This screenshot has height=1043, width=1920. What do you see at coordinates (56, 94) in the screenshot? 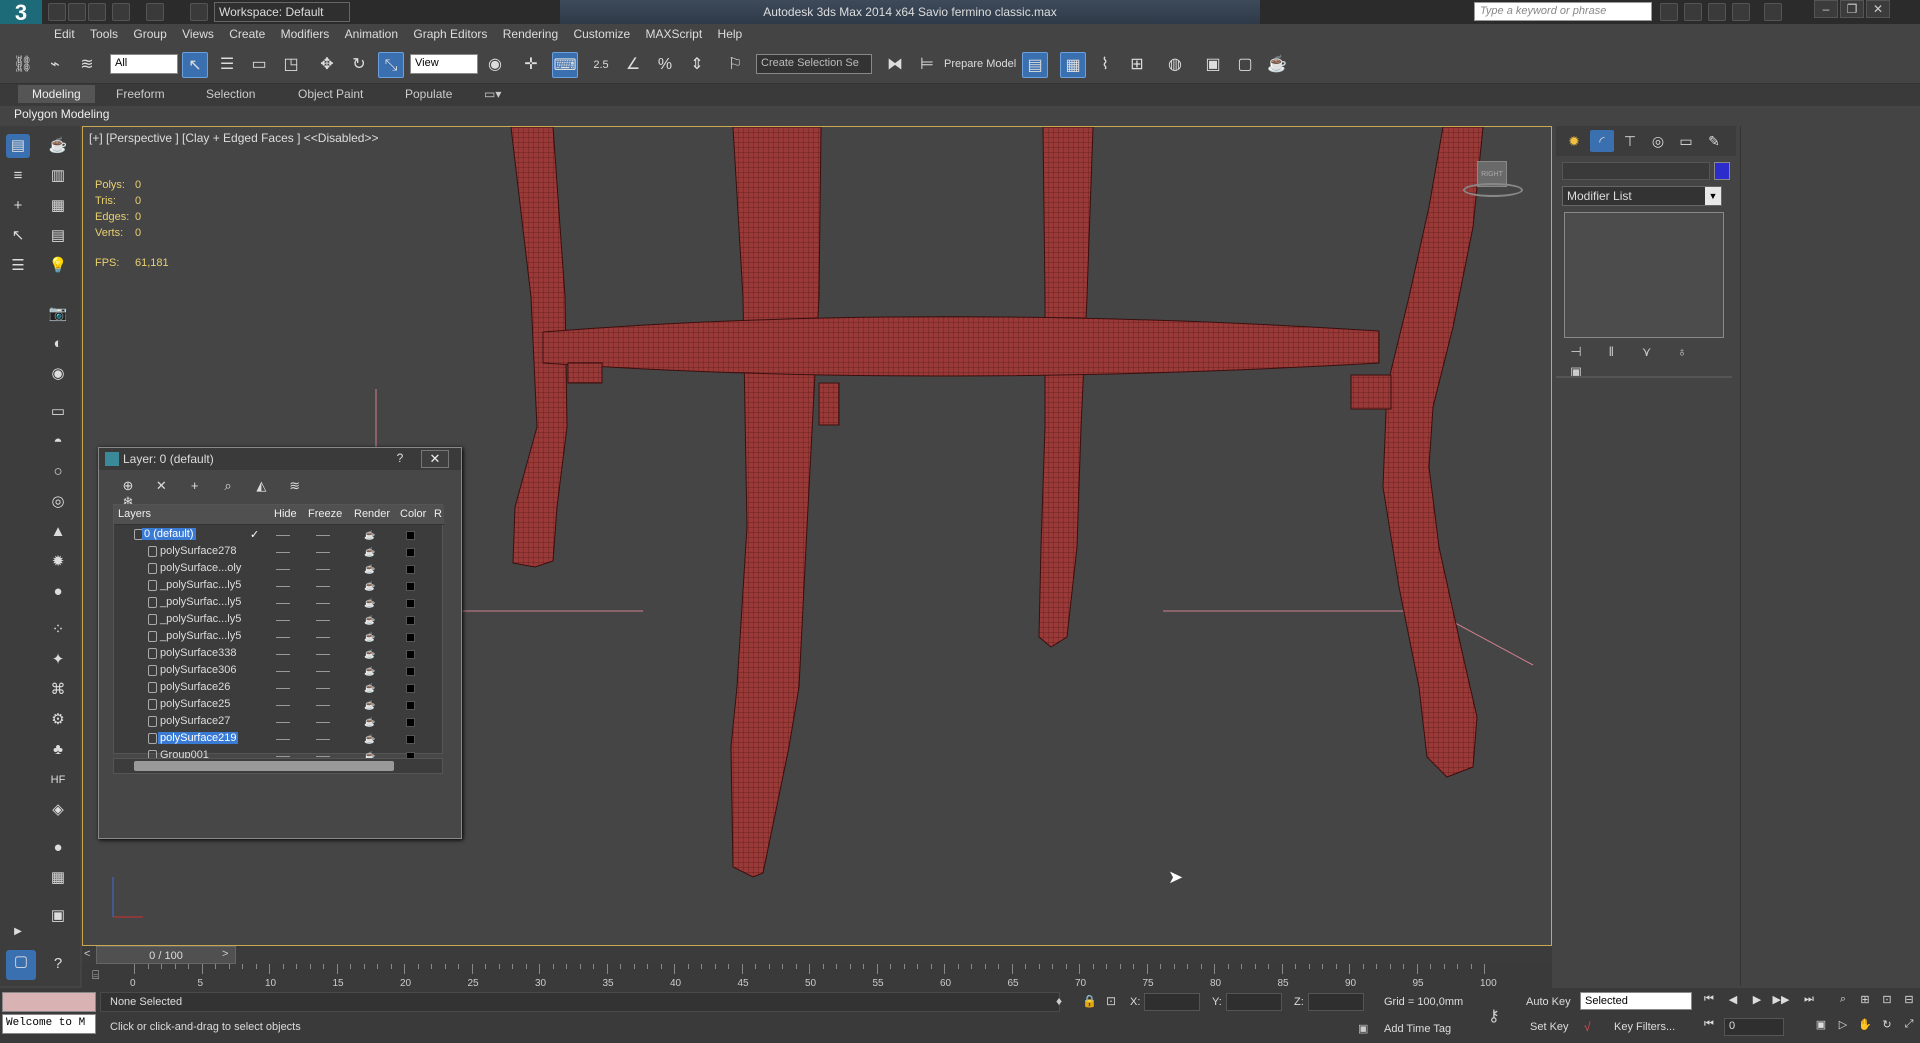
I see `tab-modeling: Modeling` at bounding box center [56, 94].